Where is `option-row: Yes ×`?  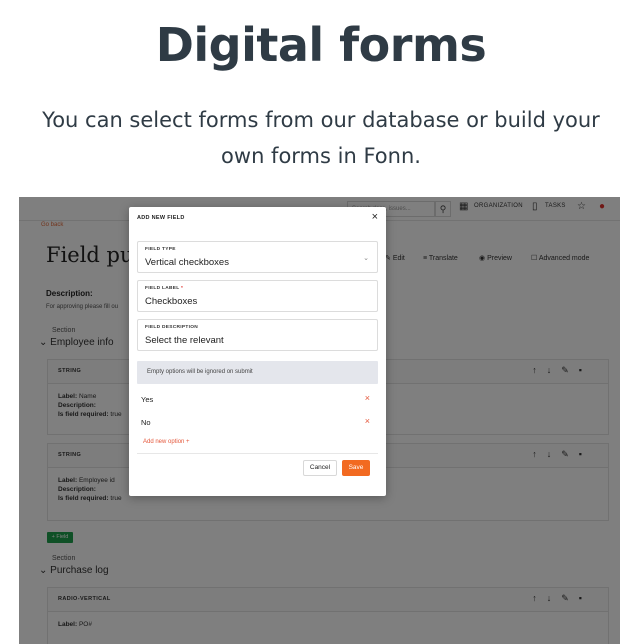 option-row: Yes × is located at coordinates (257, 400).